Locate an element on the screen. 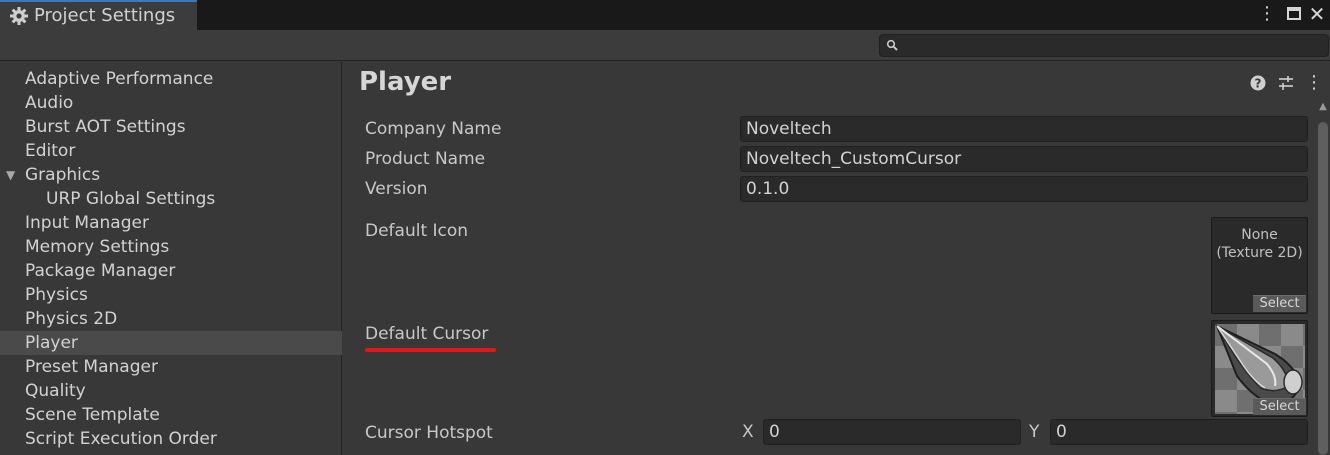 The height and width of the screenshot is (455, 1330). sidebar-item-label: Scene Template is located at coordinates (92, 415).